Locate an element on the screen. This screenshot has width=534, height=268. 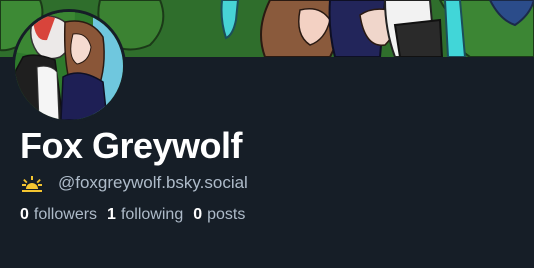
followers-count: 0 is located at coordinates (24, 214).